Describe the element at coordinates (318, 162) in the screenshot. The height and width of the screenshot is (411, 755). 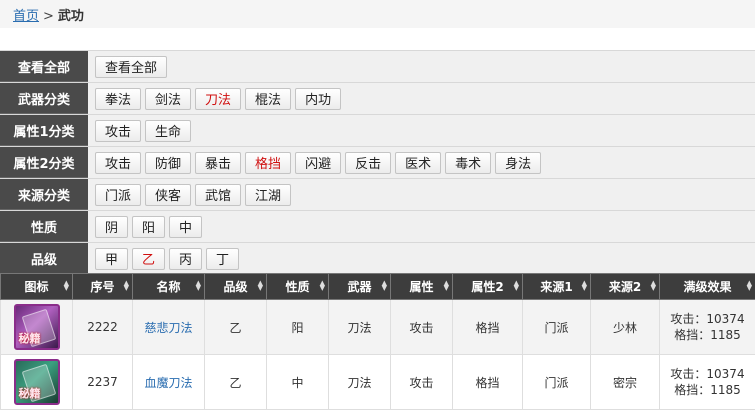
I see `filter-option-button: 闪避` at that location.